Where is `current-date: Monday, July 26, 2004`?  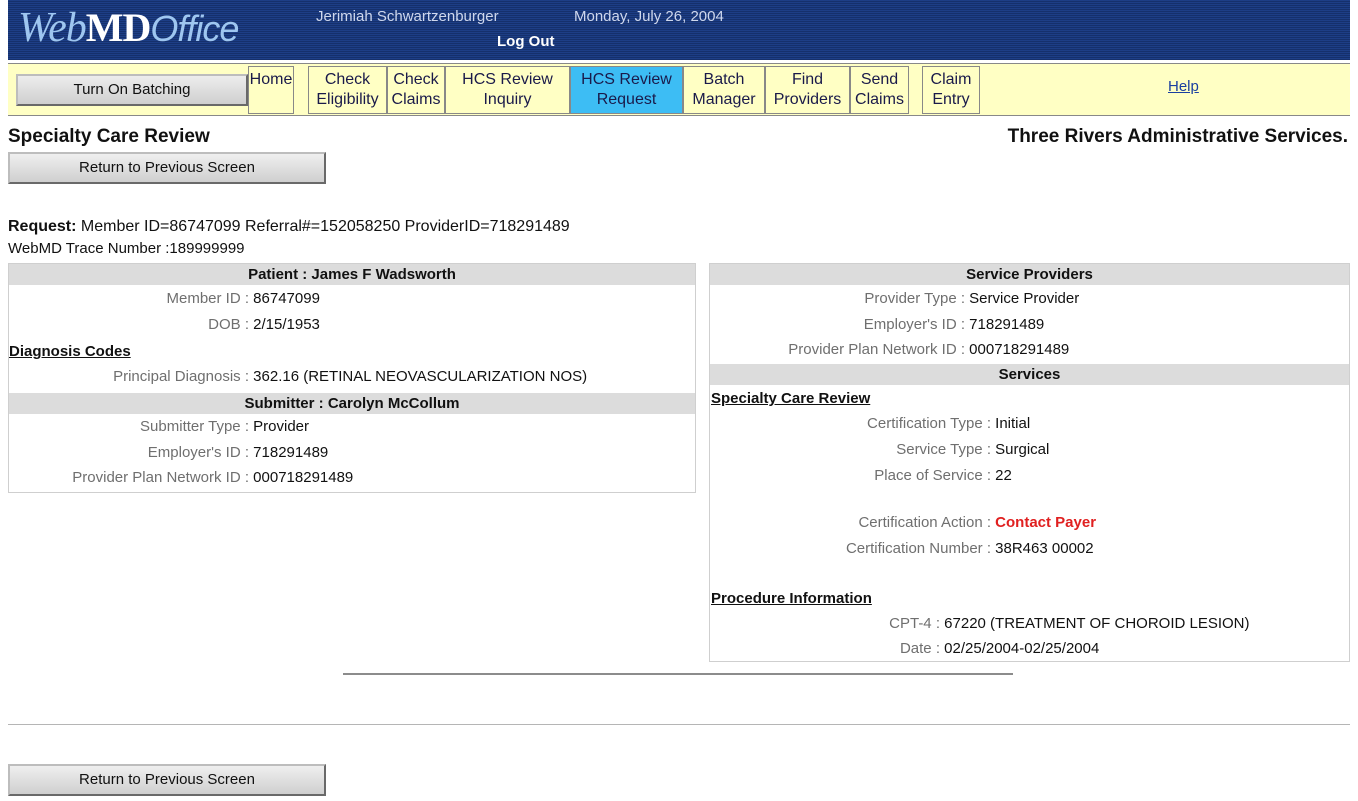
current-date: Monday, July 26, 2004 is located at coordinates (649, 16).